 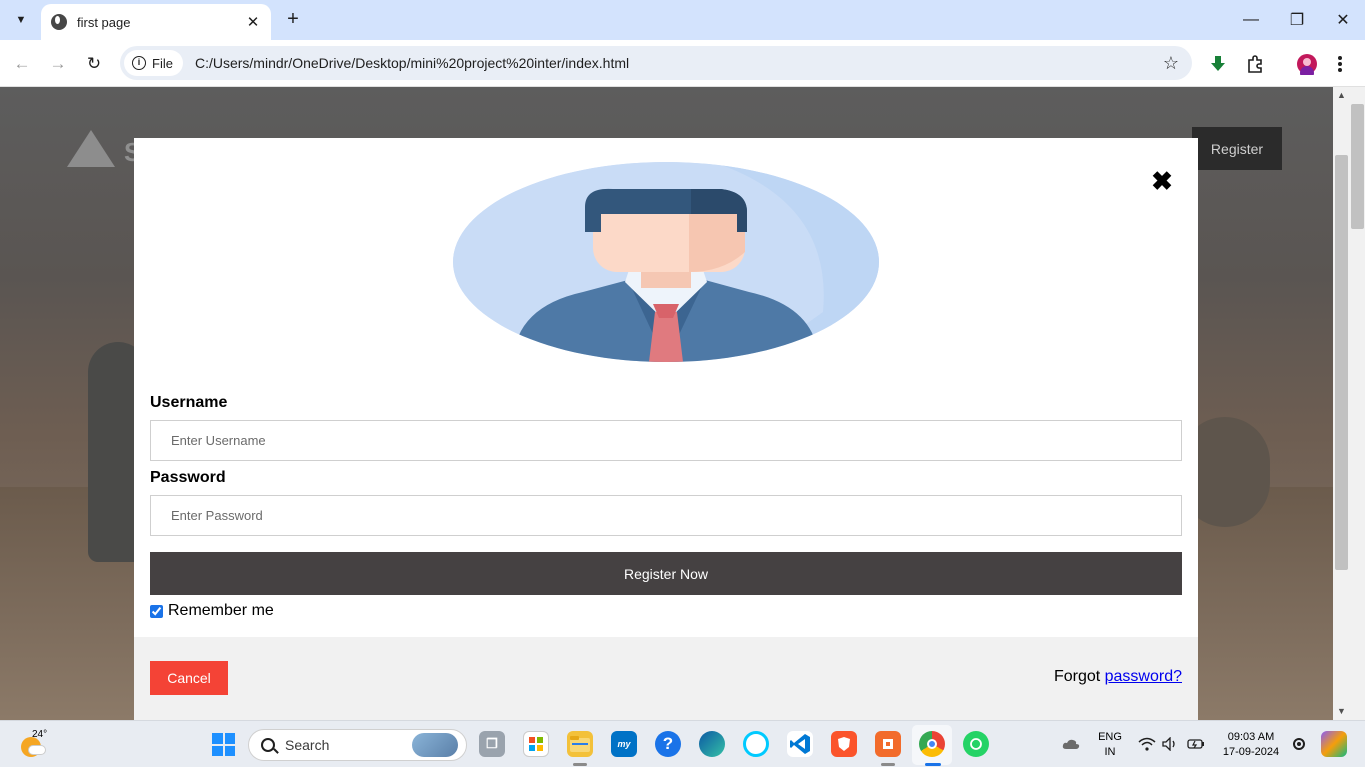 I want to click on forward-button: →, so click(x=58, y=64).